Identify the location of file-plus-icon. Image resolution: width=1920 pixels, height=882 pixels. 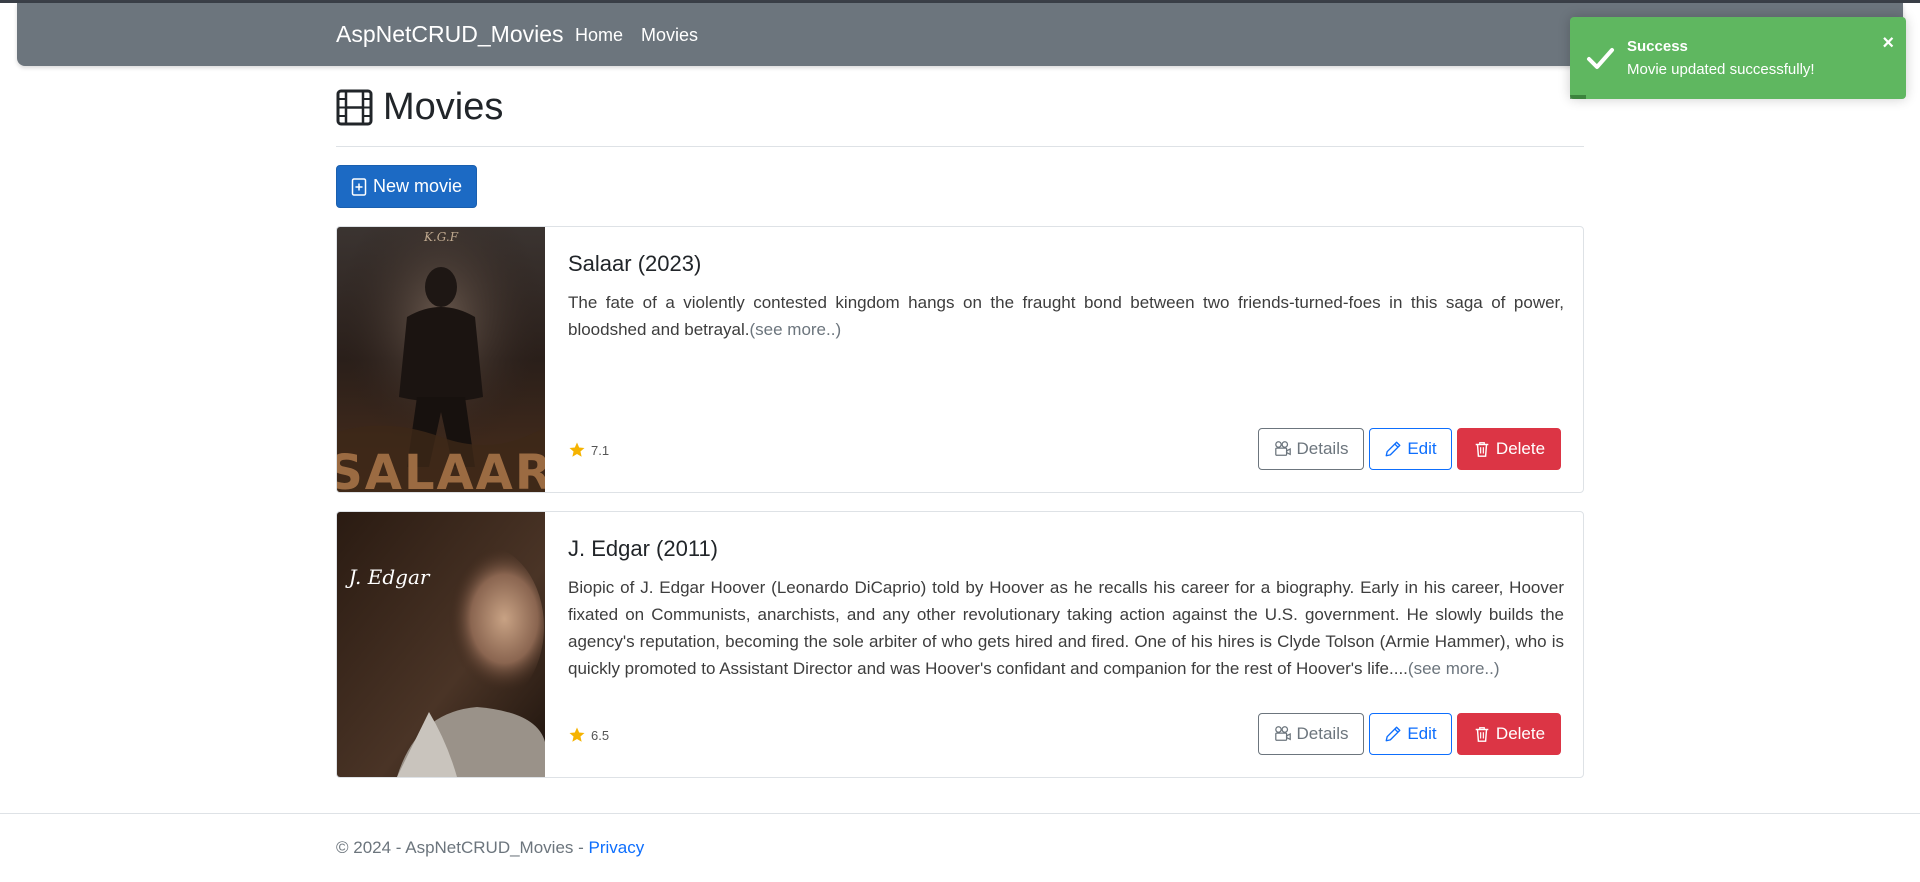
(359, 186).